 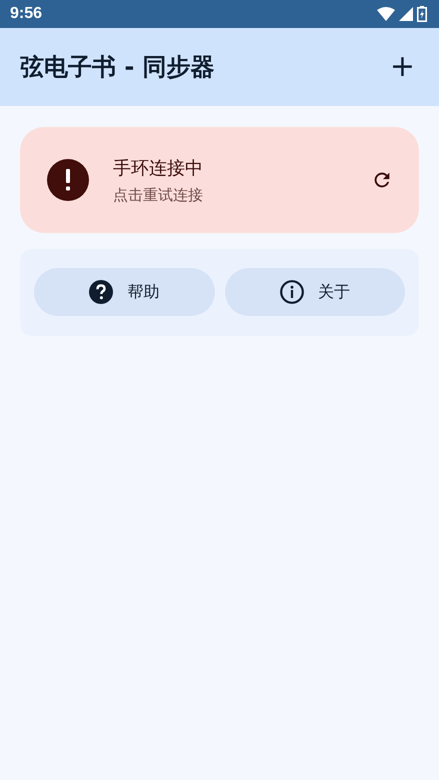 I want to click on help-button: 帮助, so click(x=124, y=292).